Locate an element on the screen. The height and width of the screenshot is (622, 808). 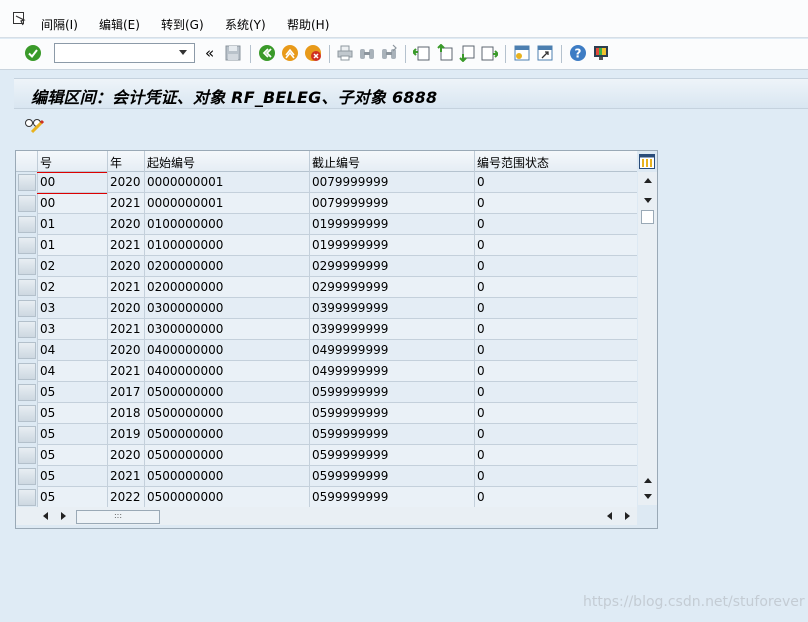
table-row: 05 2022 0500000000 0599999999 0 is located at coordinates (326, 497).